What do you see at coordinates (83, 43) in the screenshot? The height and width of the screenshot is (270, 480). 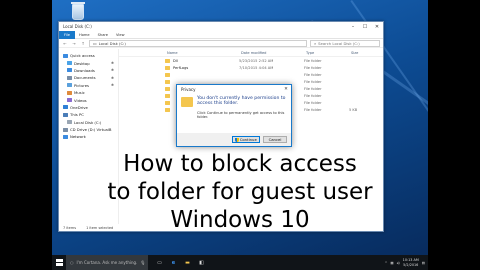 I see `up-arrow-icon: ↑` at bounding box center [83, 43].